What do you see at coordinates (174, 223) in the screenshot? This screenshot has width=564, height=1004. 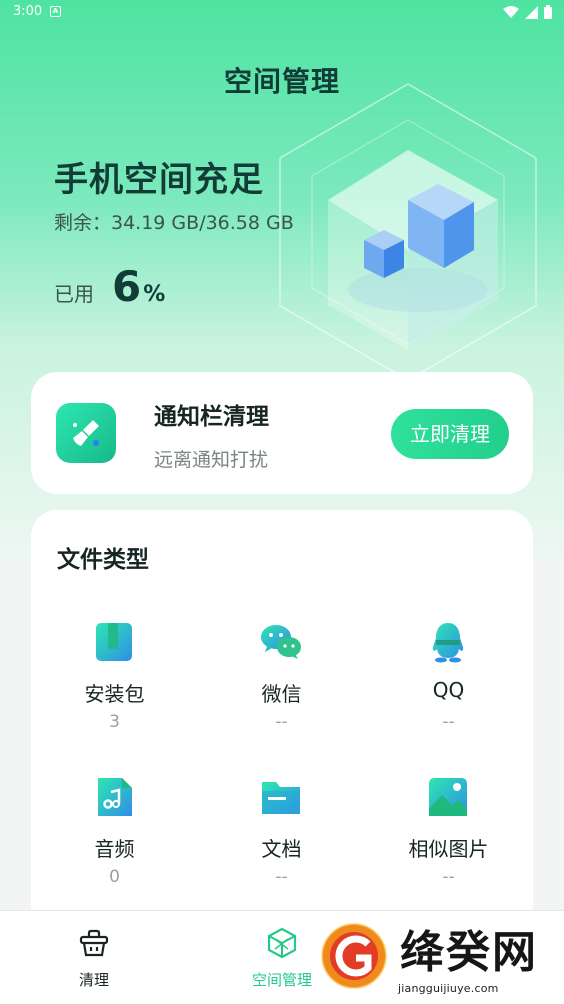 I see `storage-remaining-text: 剩余：34.19 GB/36.58 GB` at bounding box center [174, 223].